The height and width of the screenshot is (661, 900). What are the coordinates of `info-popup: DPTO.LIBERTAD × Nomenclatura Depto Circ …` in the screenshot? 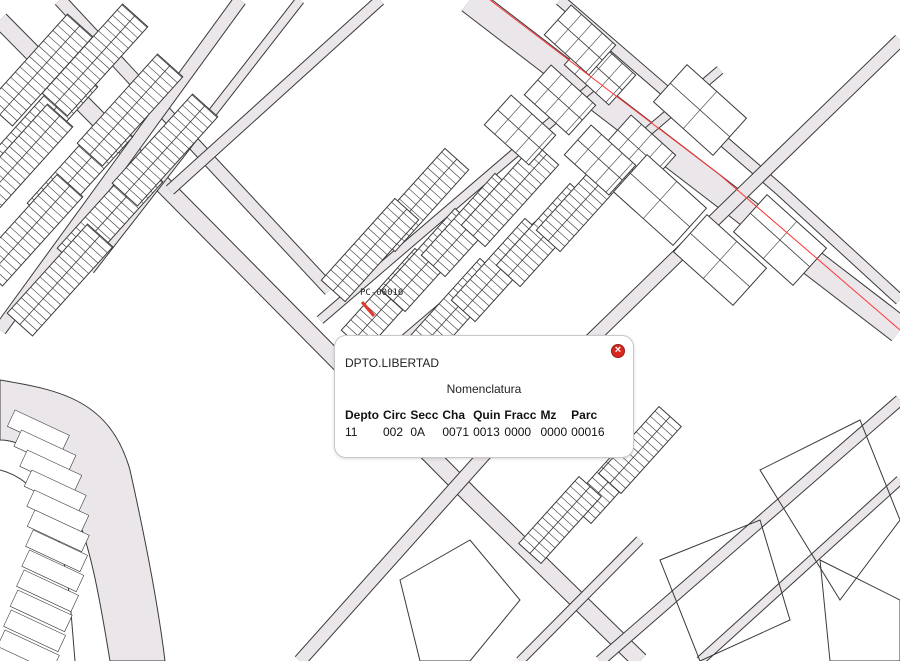 It's located at (484, 396).